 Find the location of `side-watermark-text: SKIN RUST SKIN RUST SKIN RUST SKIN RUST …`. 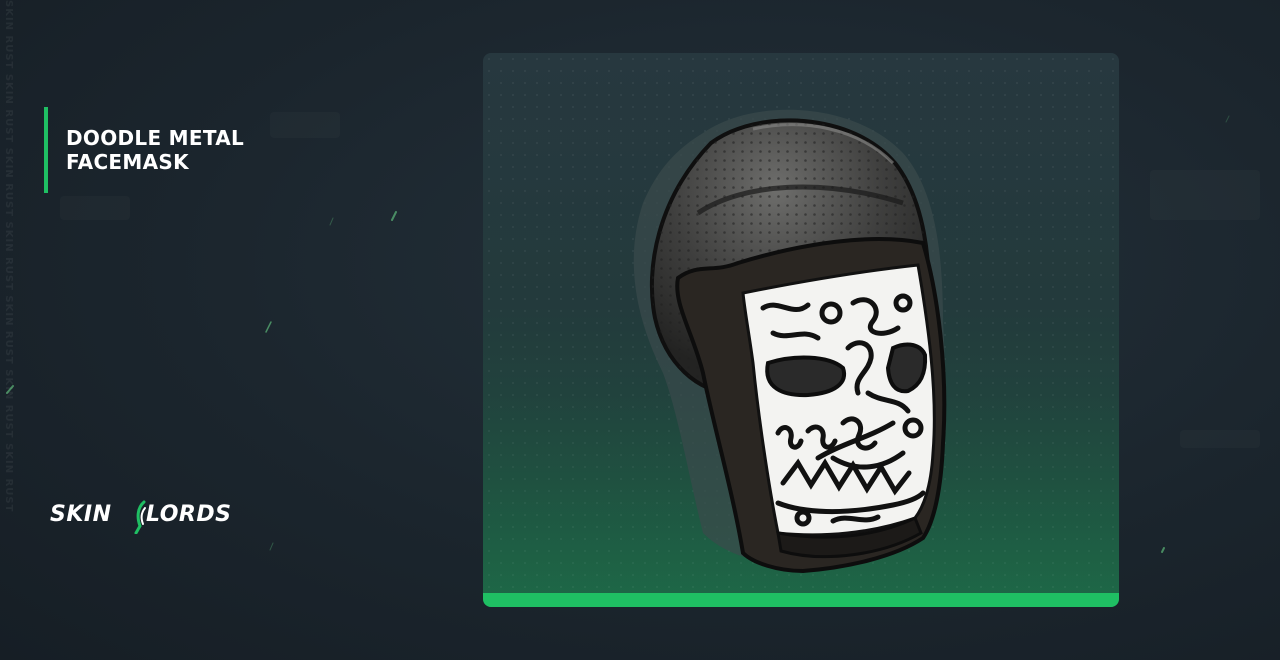

side-watermark-text: SKIN RUST SKIN RUST SKIN RUST SKIN RUST … is located at coordinates (8, 256).